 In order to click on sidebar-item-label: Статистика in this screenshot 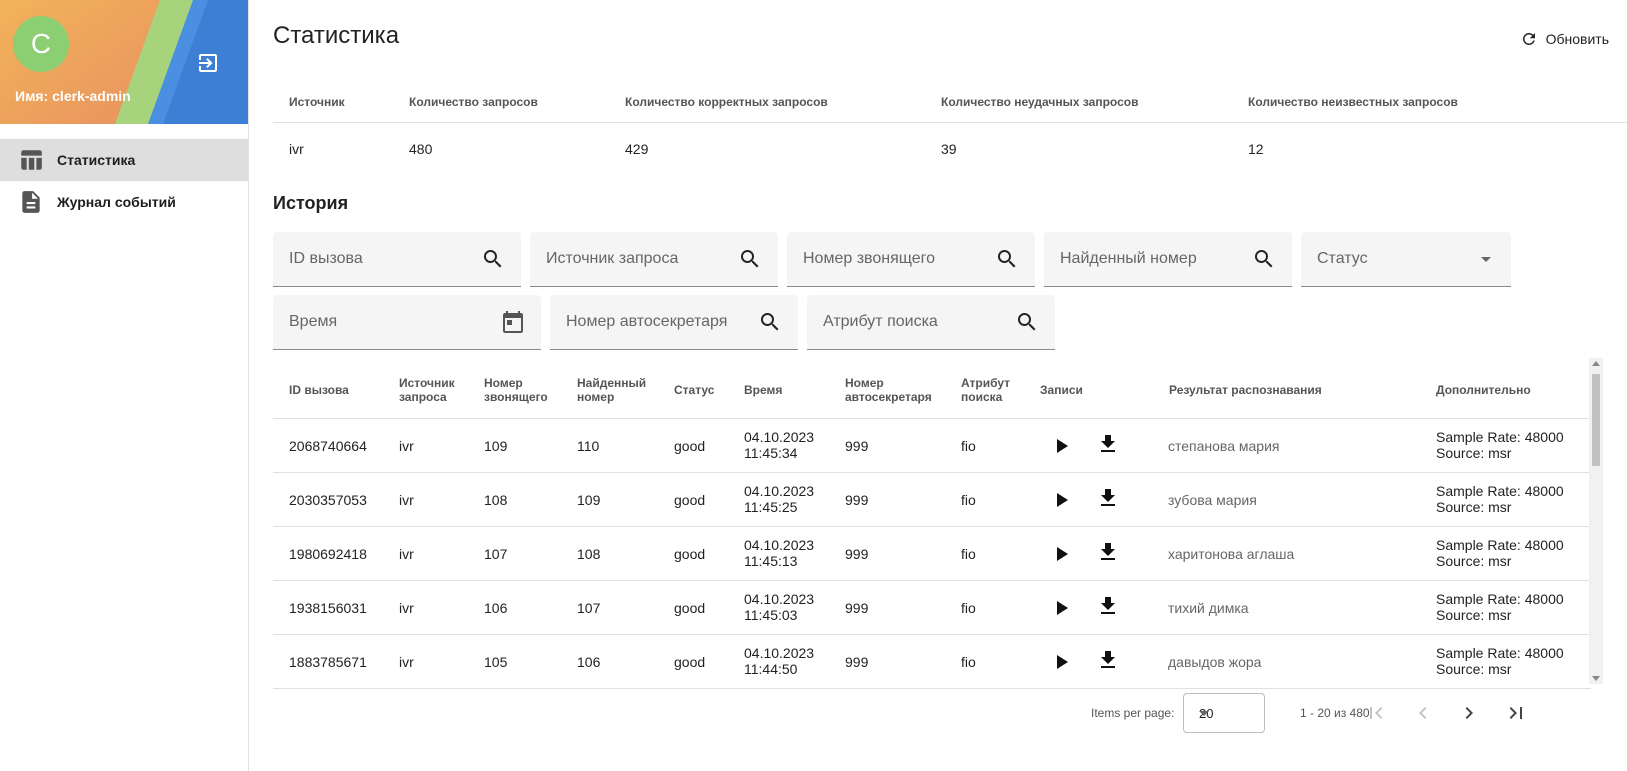, I will do `click(96, 160)`.